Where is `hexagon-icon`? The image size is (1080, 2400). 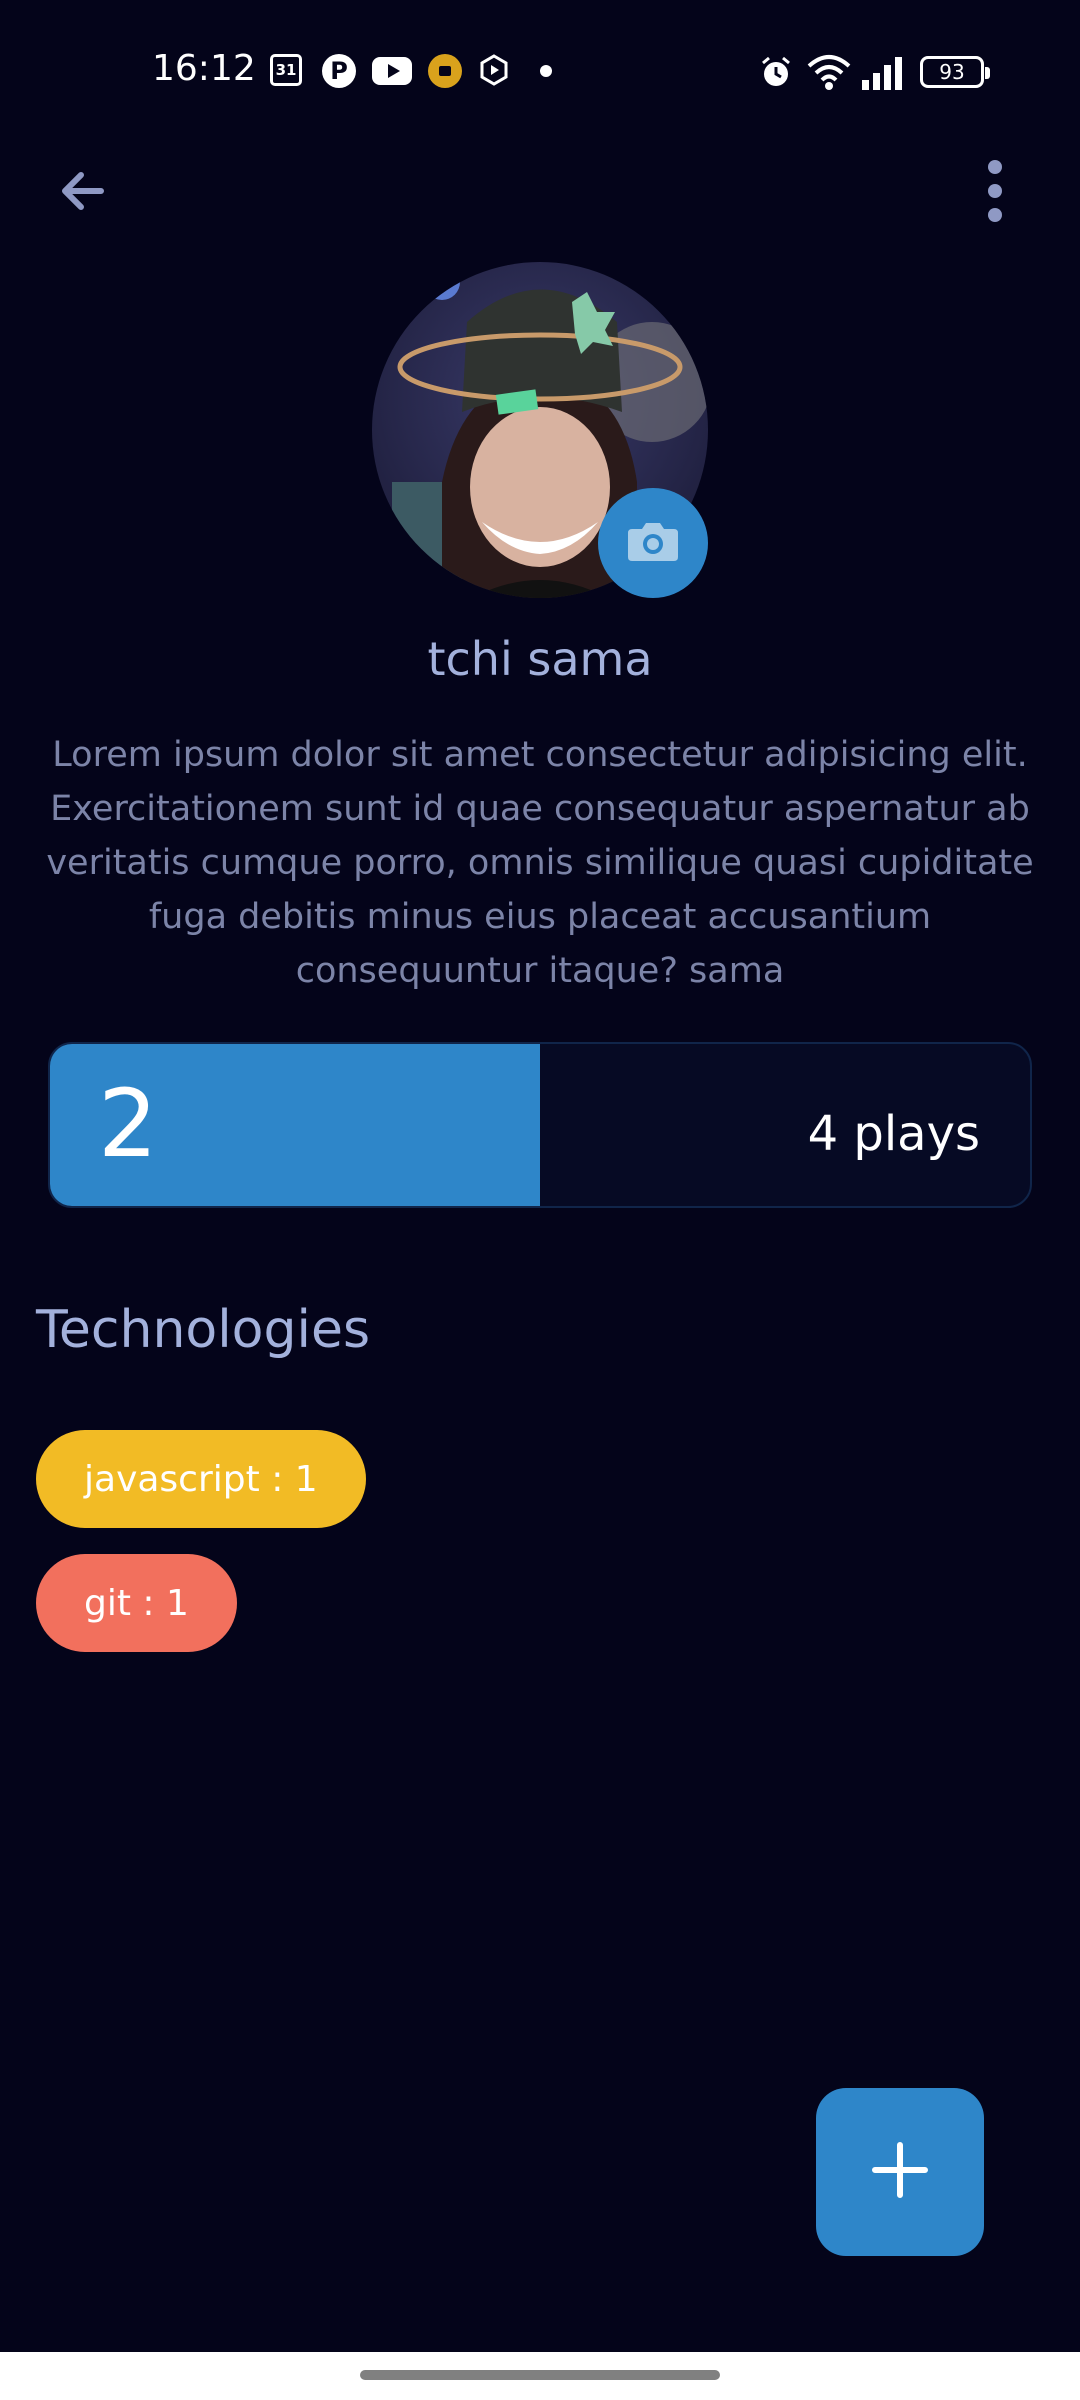 hexagon-icon is located at coordinates (494, 70).